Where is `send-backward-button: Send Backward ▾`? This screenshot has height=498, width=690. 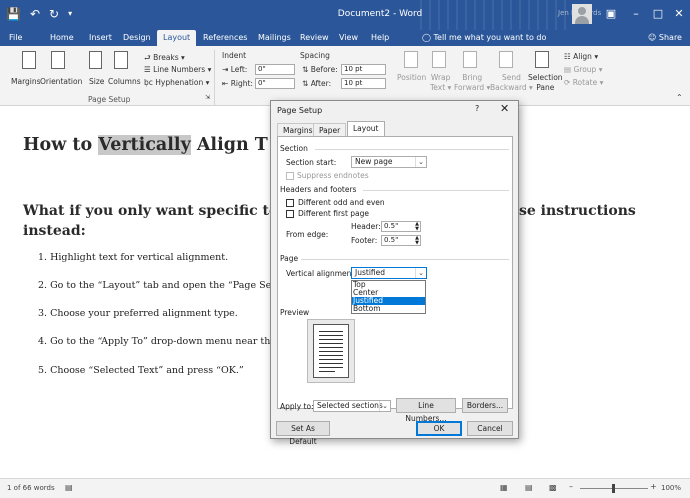
send-backward-button: Send Backward ▾ is located at coordinates (511, 83).